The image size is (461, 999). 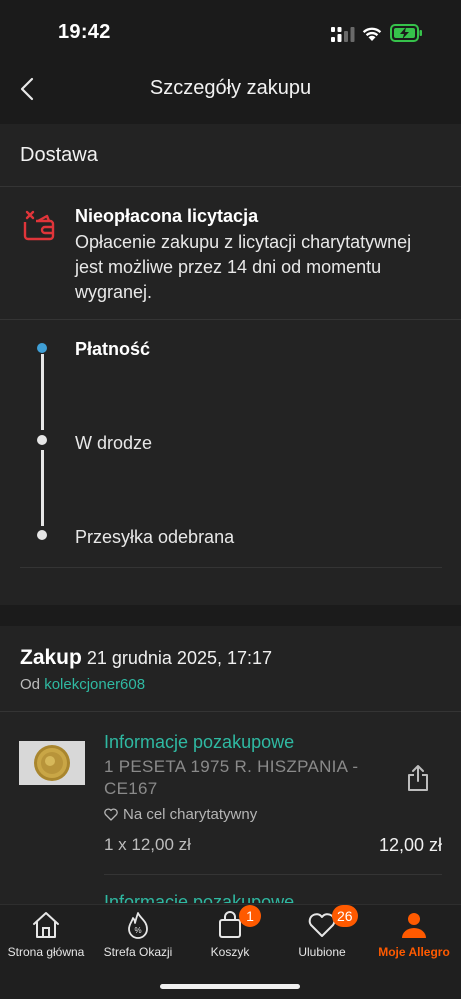 What do you see at coordinates (84, 32) in the screenshot?
I see `status-time: 19:42` at bounding box center [84, 32].